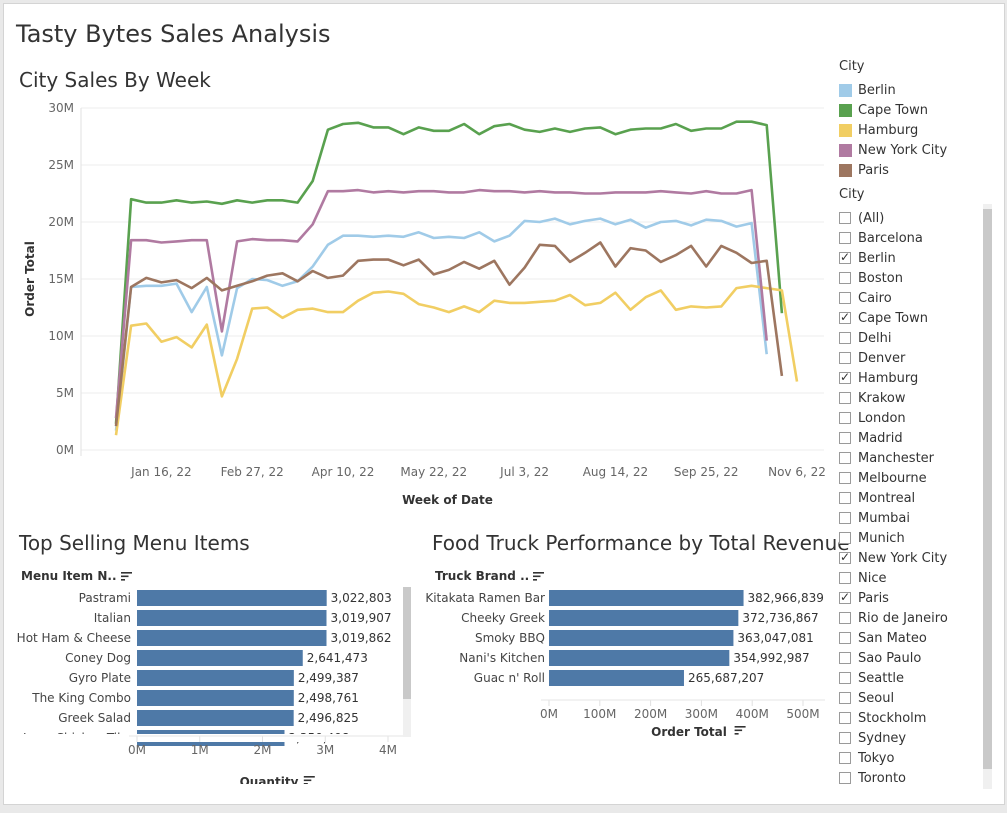 Image resolution: width=1007 pixels, height=813 pixels. What do you see at coordinates (510, 638) in the screenshot?
I see `category-label: Smoky BBQ` at bounding box center [510, 638].